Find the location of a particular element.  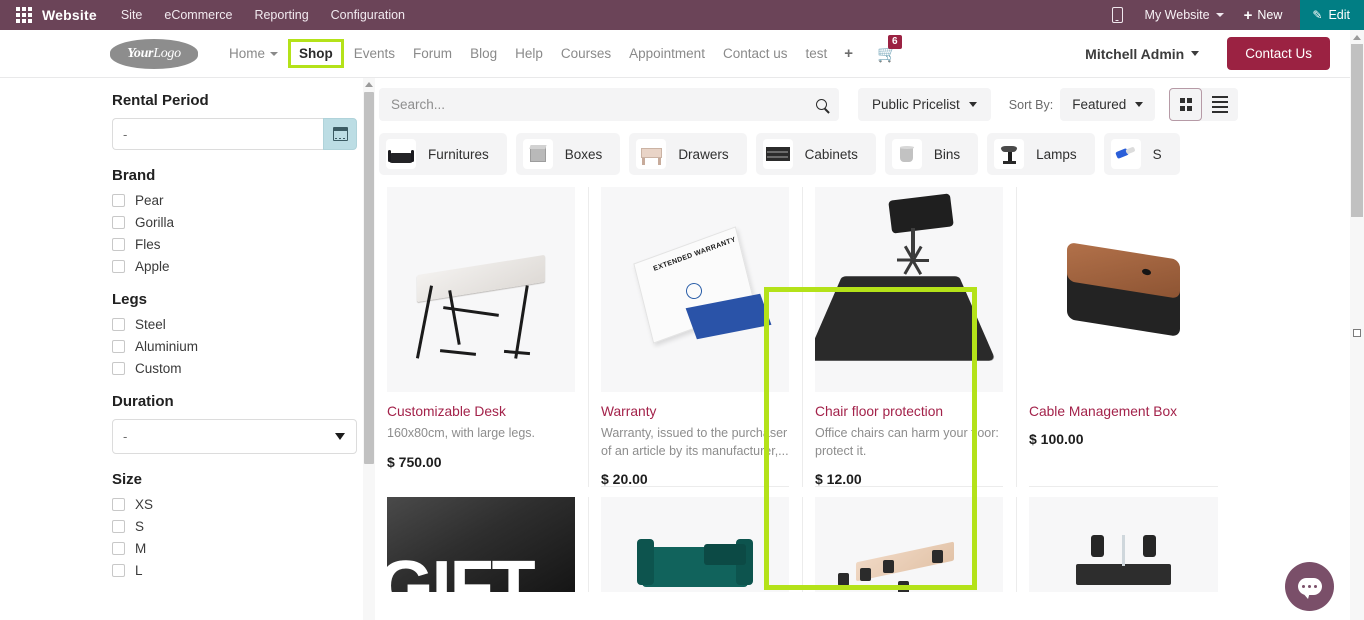

page-scrollbar is located at coordinates (1357, 325).